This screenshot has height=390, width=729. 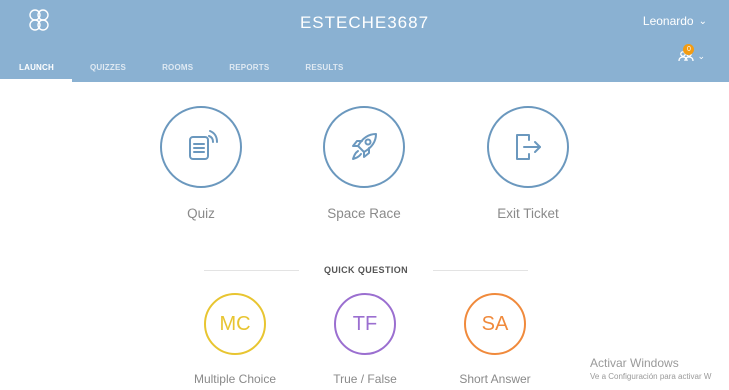 I want to click on exit-ticket-label: Exit Ticket, so click(x=528, y=213).